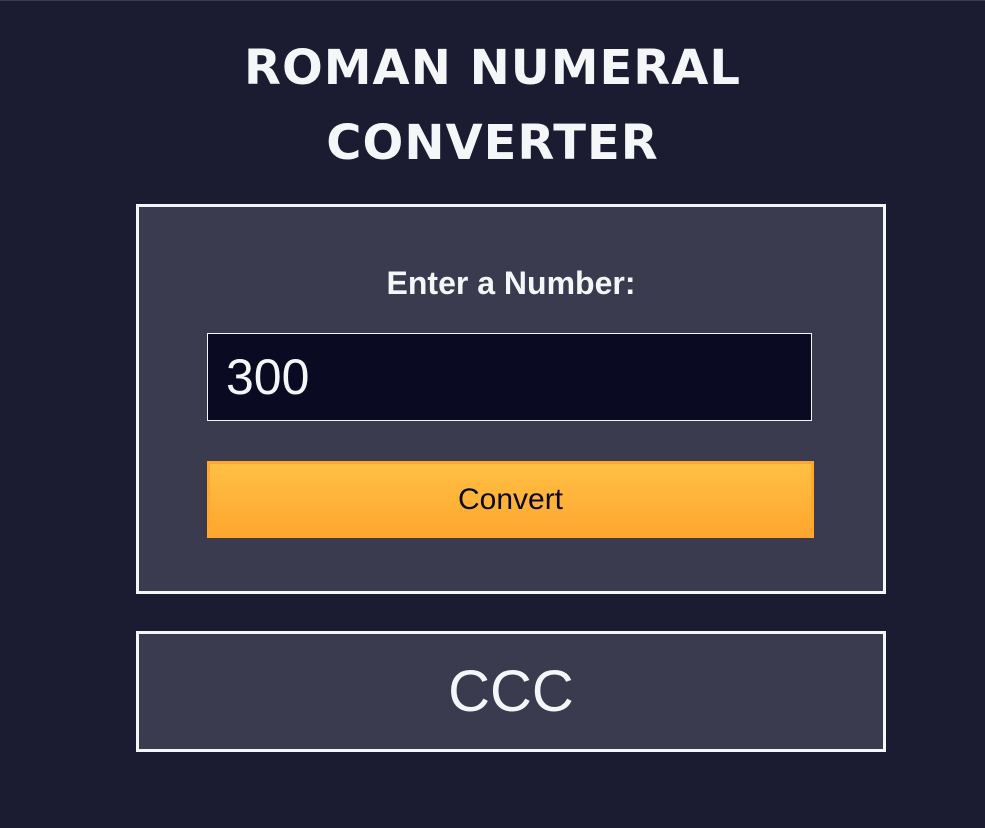  What do you see at coordinates (511, 283) in the screenshot?
I see `number-label: Enter a Number:` at bounding box center [511, 283].